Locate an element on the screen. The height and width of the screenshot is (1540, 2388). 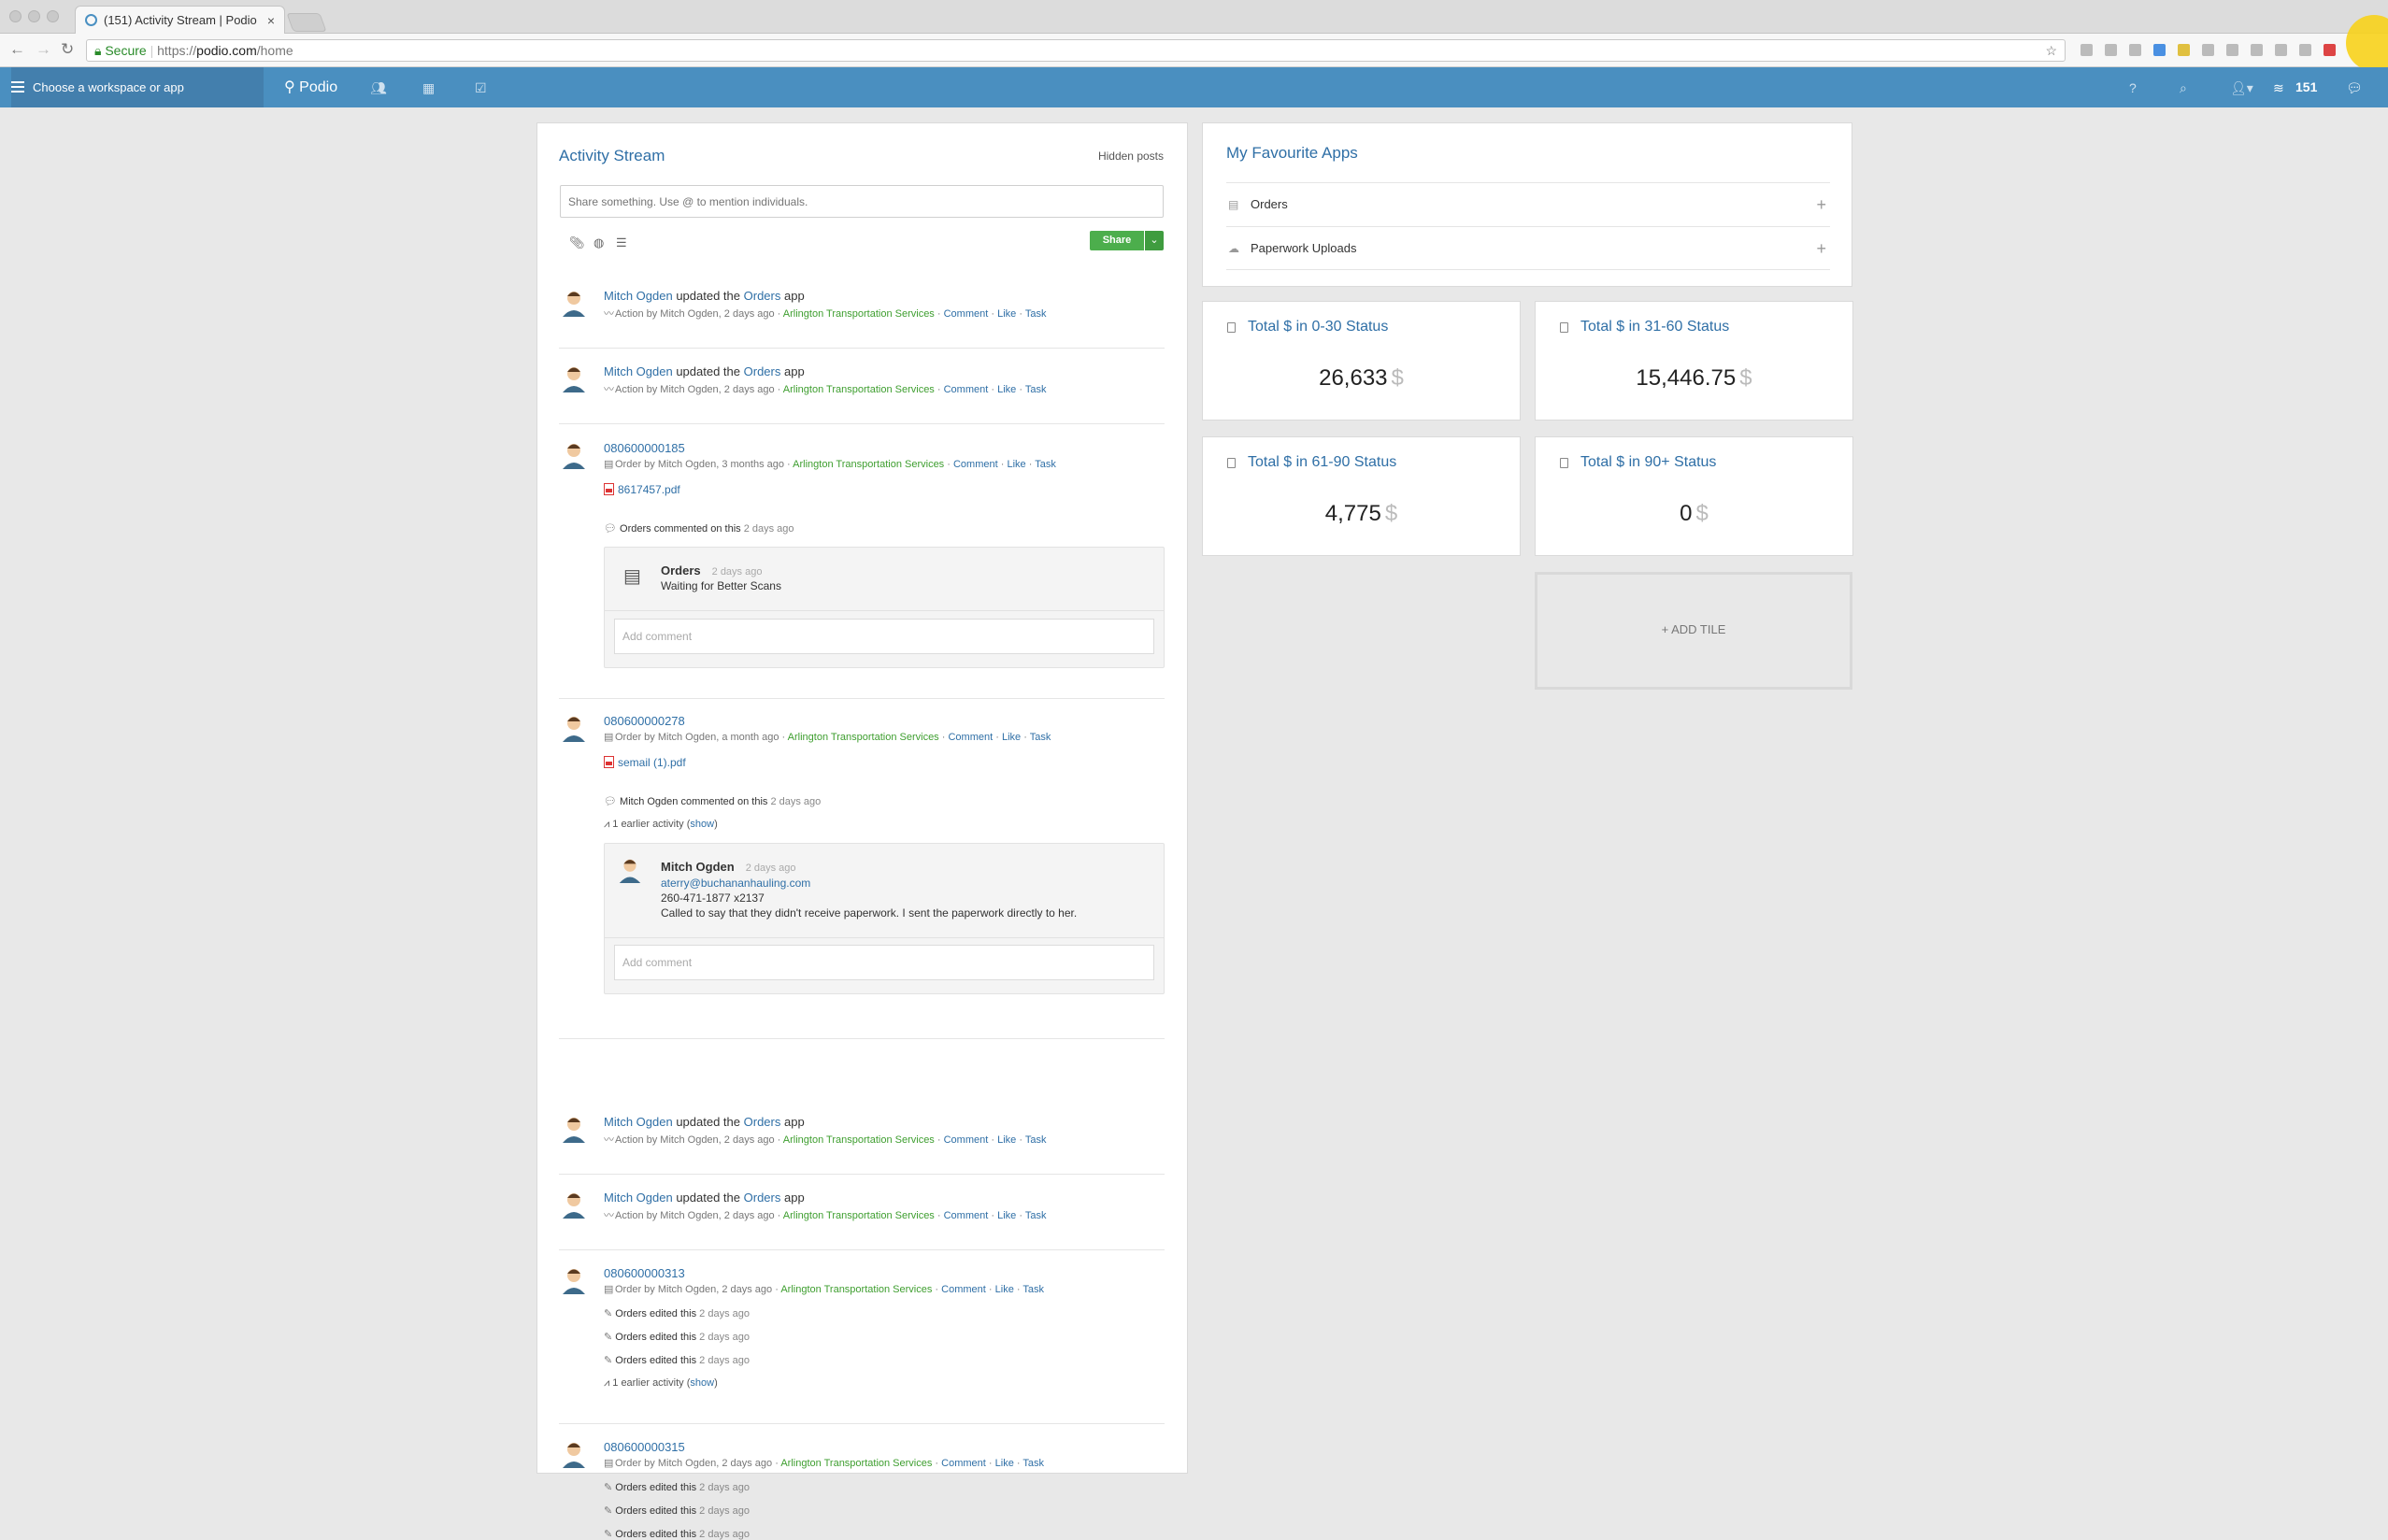
window-zoom-button is located at coordinates (53, 16).